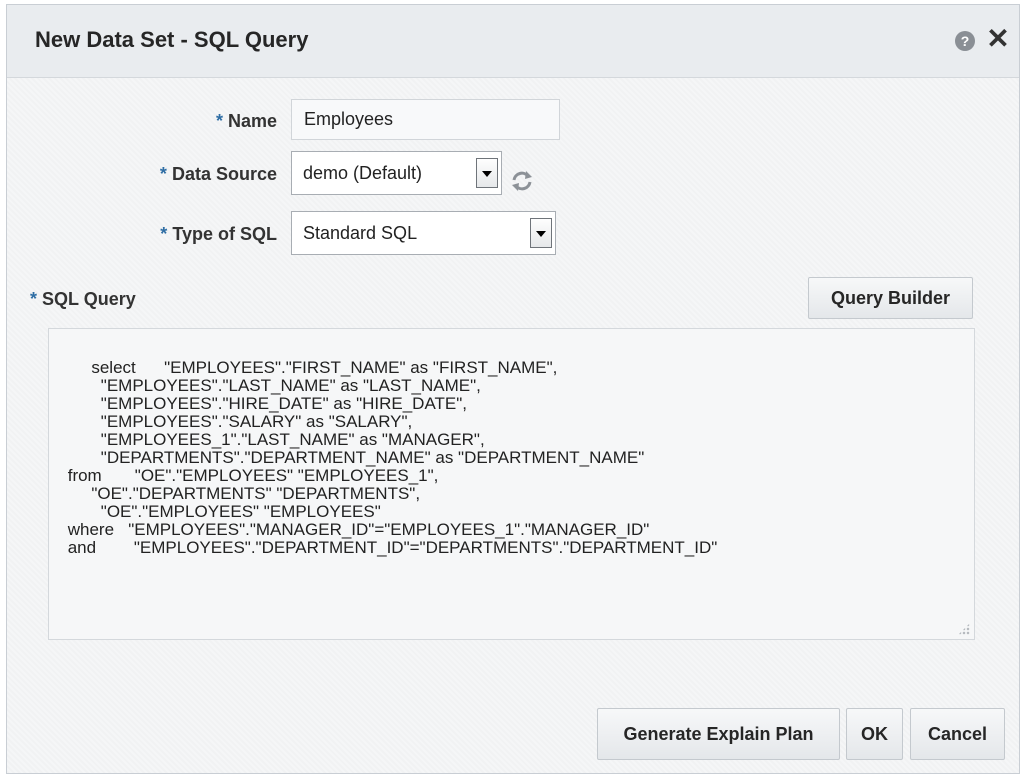 This screenshot has height=778, width=1025. What do you see at coordinates (513, 41) in the screenshot?
I see `dialog-title-bar: New Data Set - SQL Query ? ✕` at bounding box center [513, 41].